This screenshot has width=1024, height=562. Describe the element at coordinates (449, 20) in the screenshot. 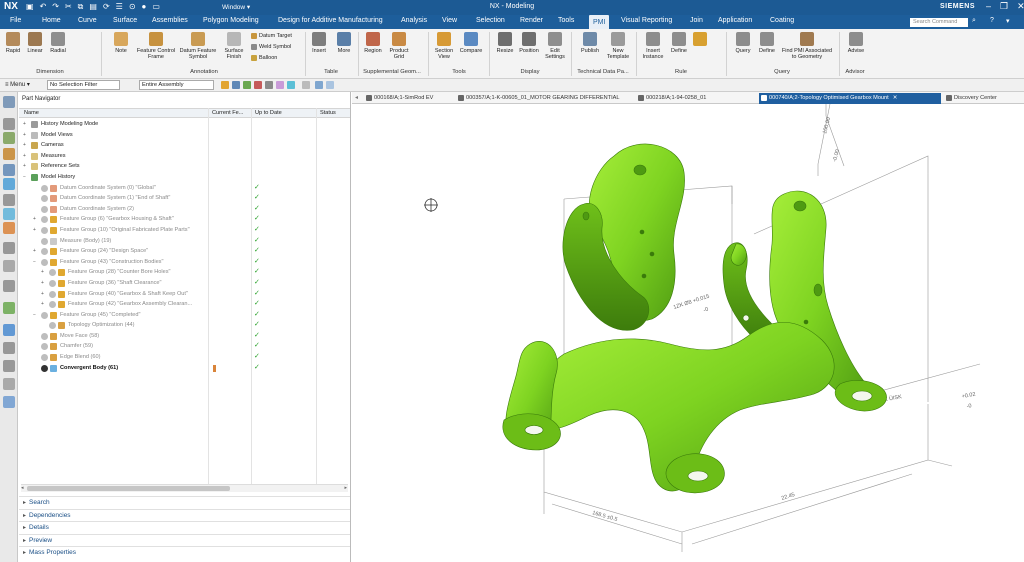

I see `menu-tab-view: View` at that location.